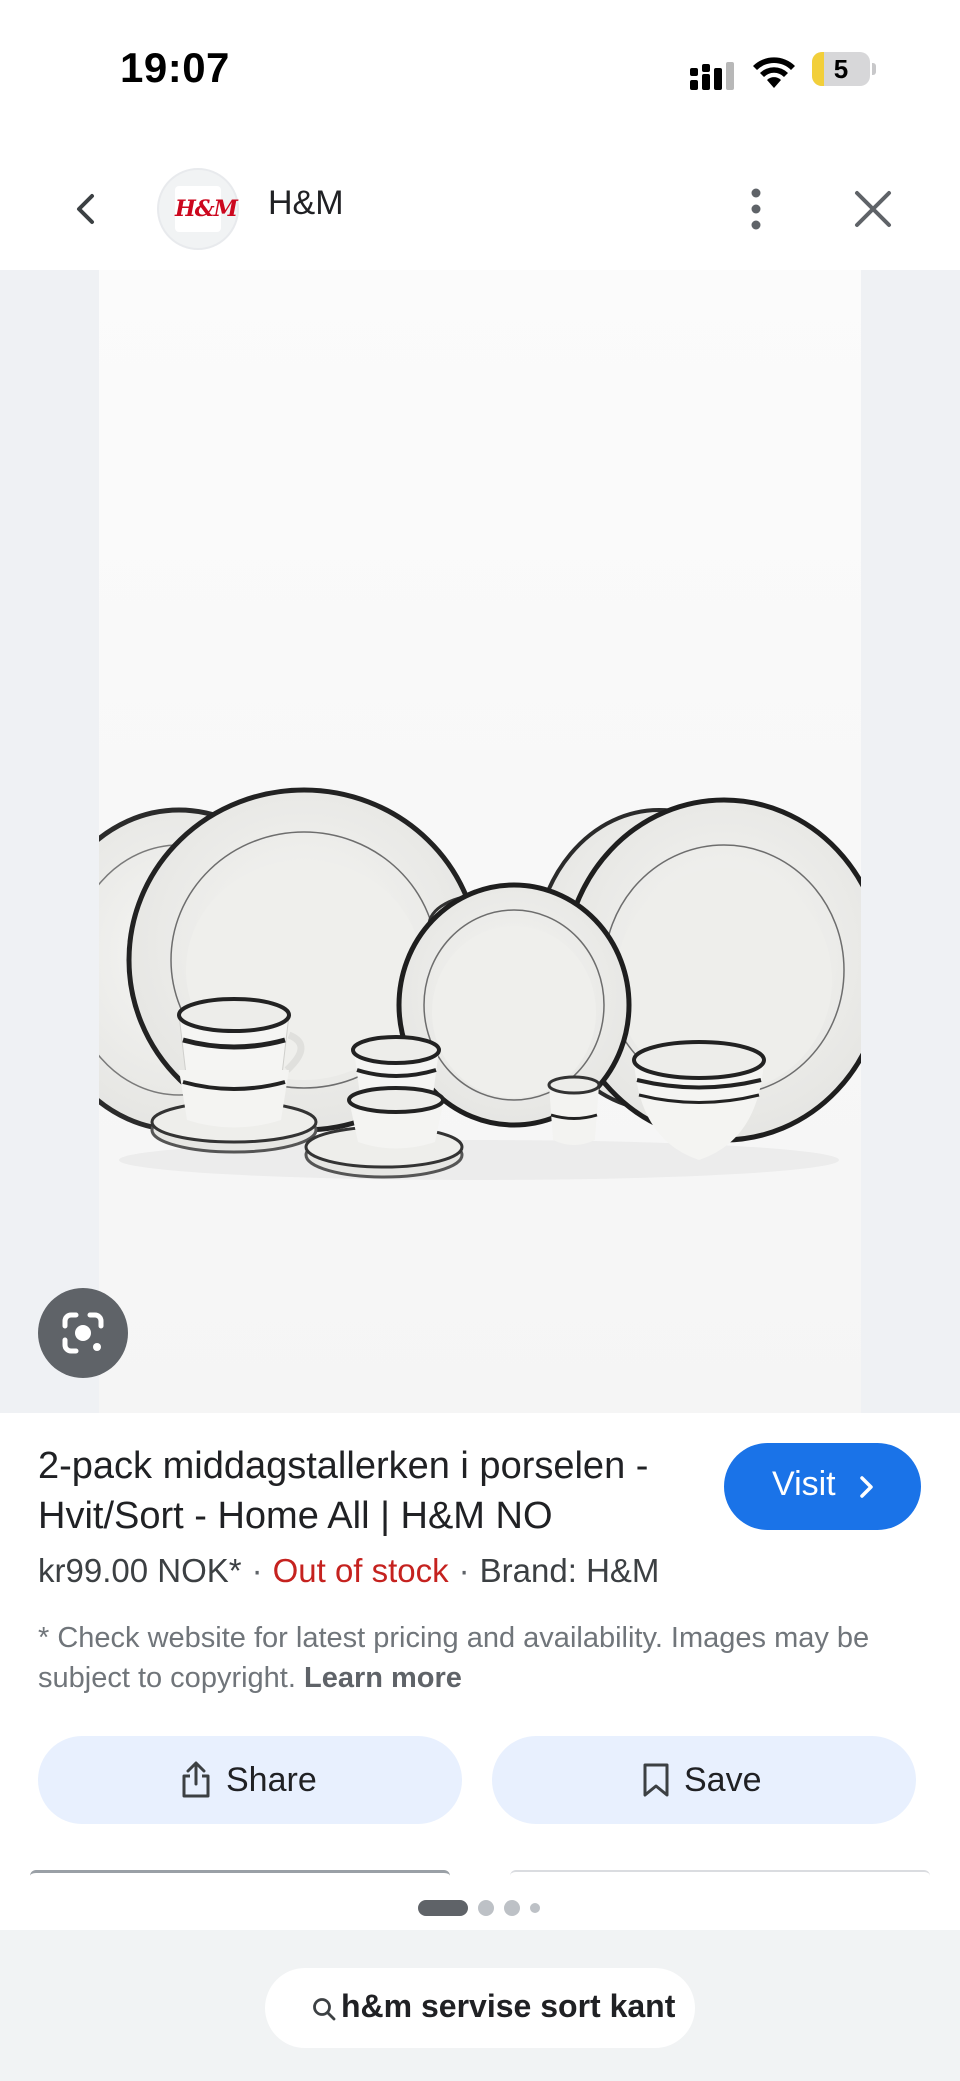 This screenshot has width=960, height=2081. I want to click on dinnerware-illustration, so click(480, 983).